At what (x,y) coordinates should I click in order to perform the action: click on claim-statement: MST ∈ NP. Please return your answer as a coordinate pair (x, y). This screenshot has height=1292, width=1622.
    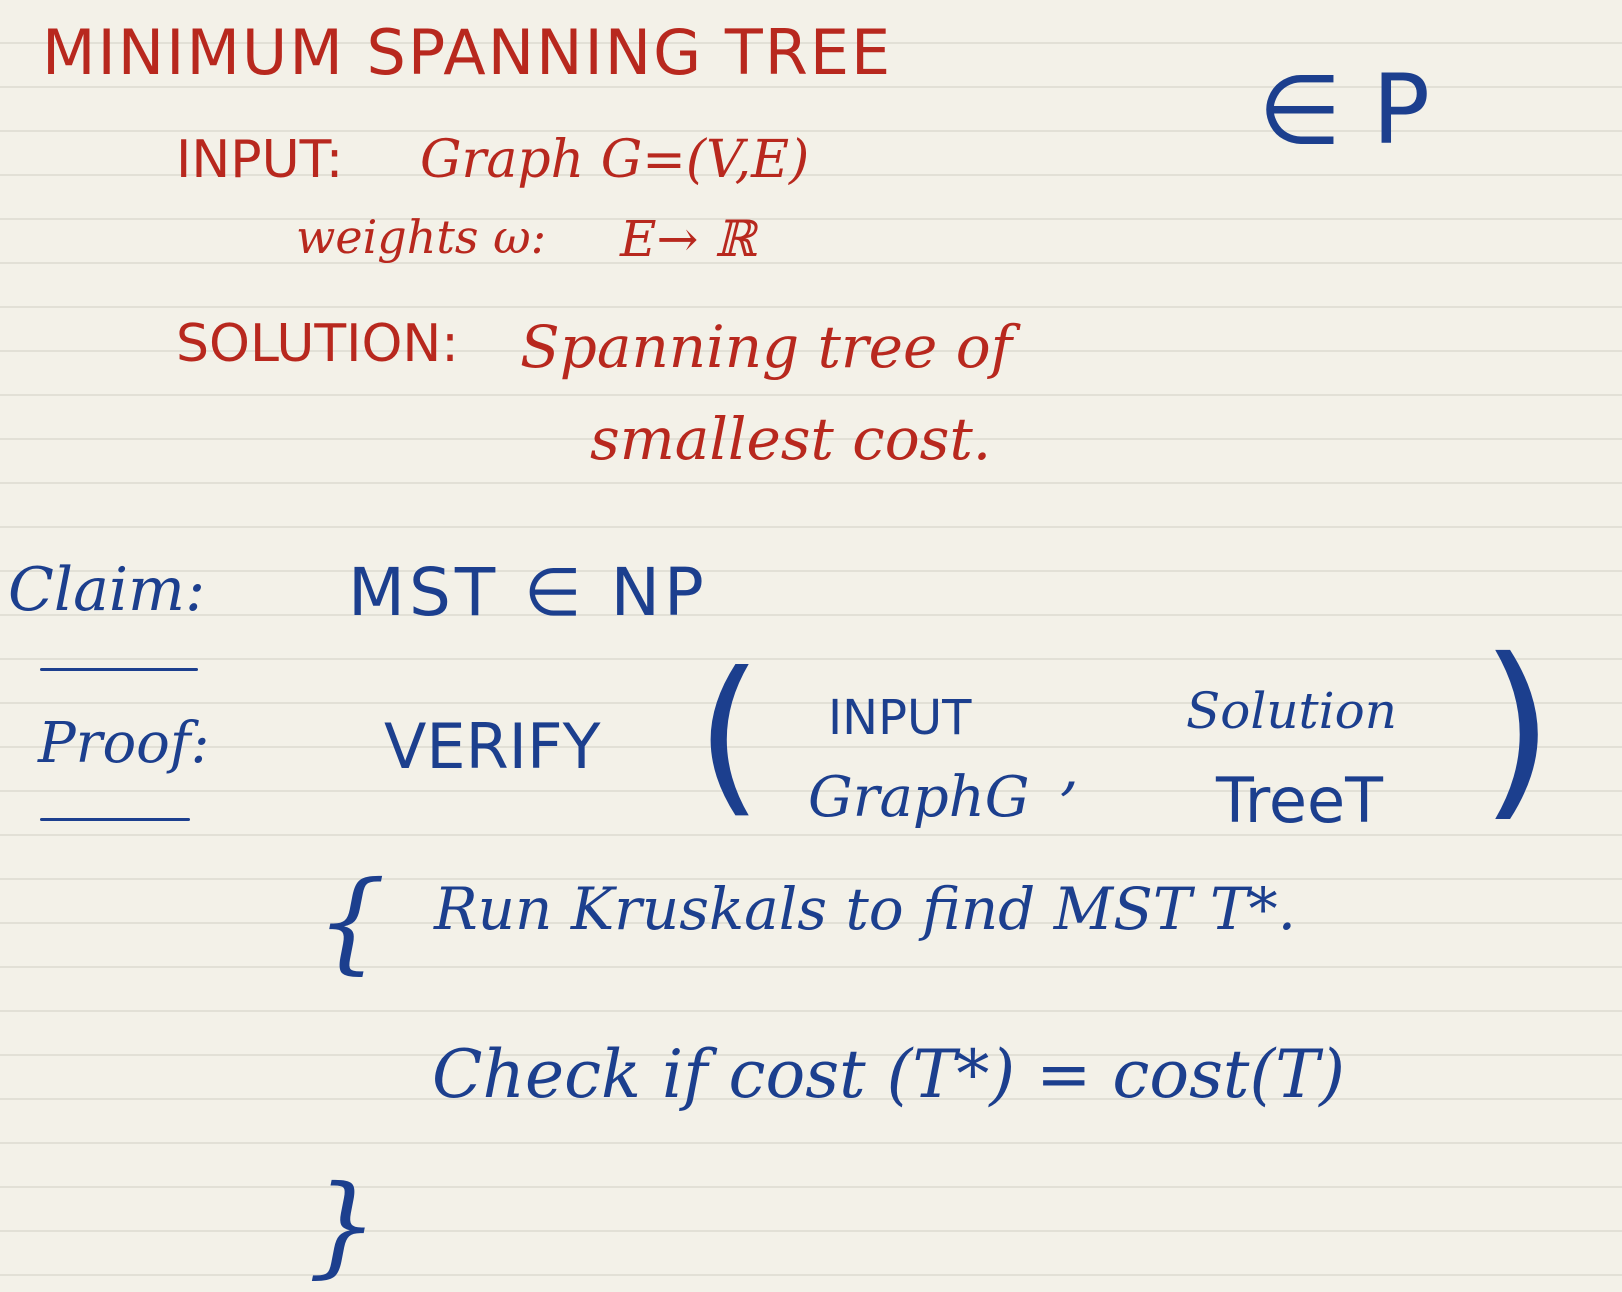
    Looking at the image, I should click on (528, 592).